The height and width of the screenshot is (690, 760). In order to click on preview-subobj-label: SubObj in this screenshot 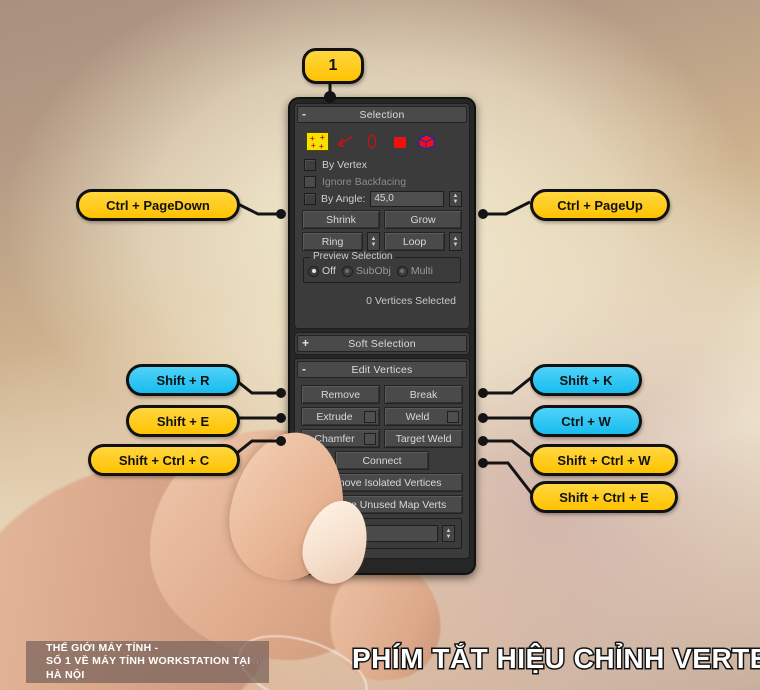, I will do `click(373, 271)`.